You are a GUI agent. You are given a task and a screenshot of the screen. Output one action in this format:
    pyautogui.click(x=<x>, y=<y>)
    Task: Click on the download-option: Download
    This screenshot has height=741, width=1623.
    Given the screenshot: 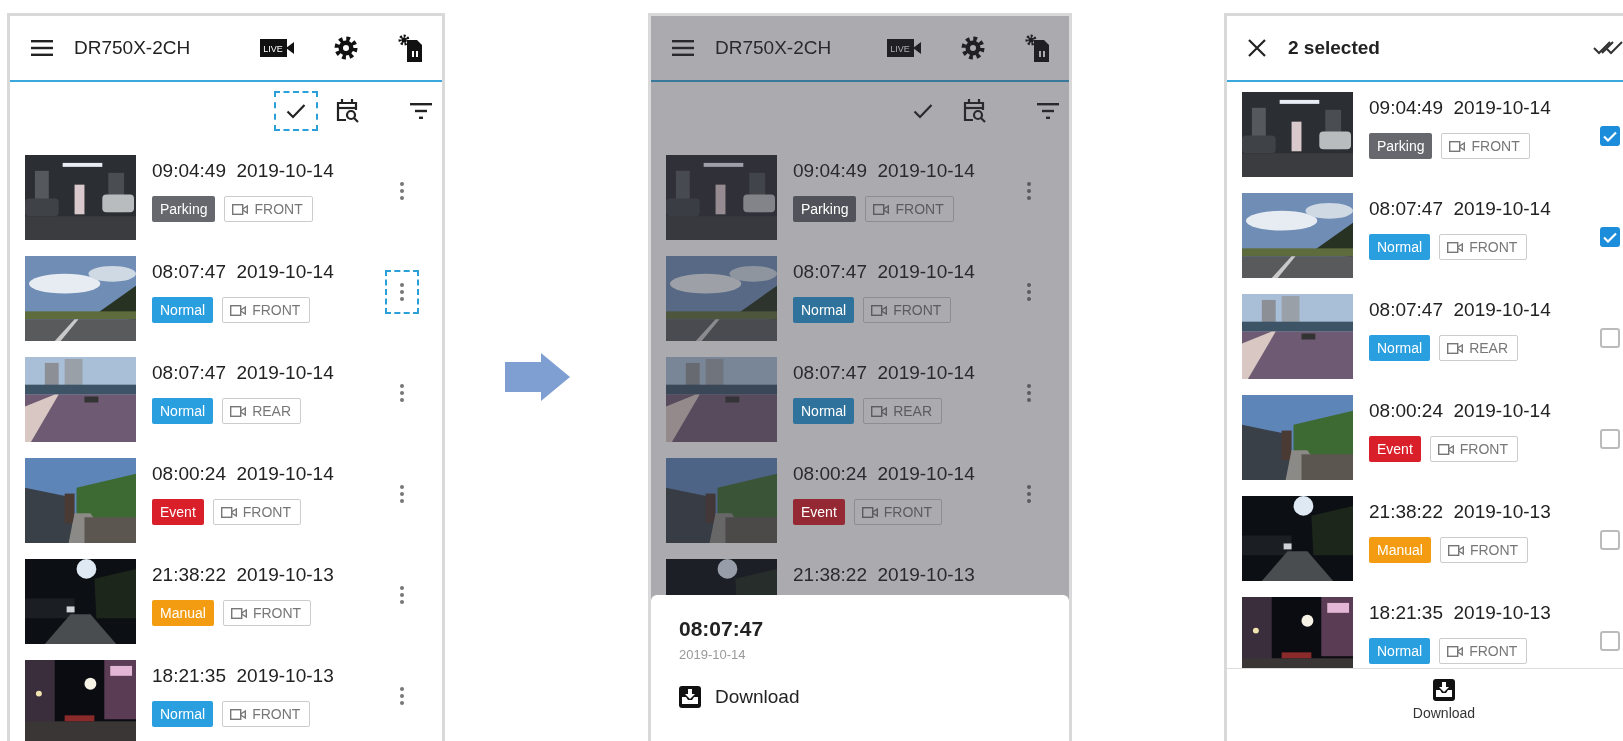 What is the action you would take?
    pyautogui.click(x=757, y=697)
    